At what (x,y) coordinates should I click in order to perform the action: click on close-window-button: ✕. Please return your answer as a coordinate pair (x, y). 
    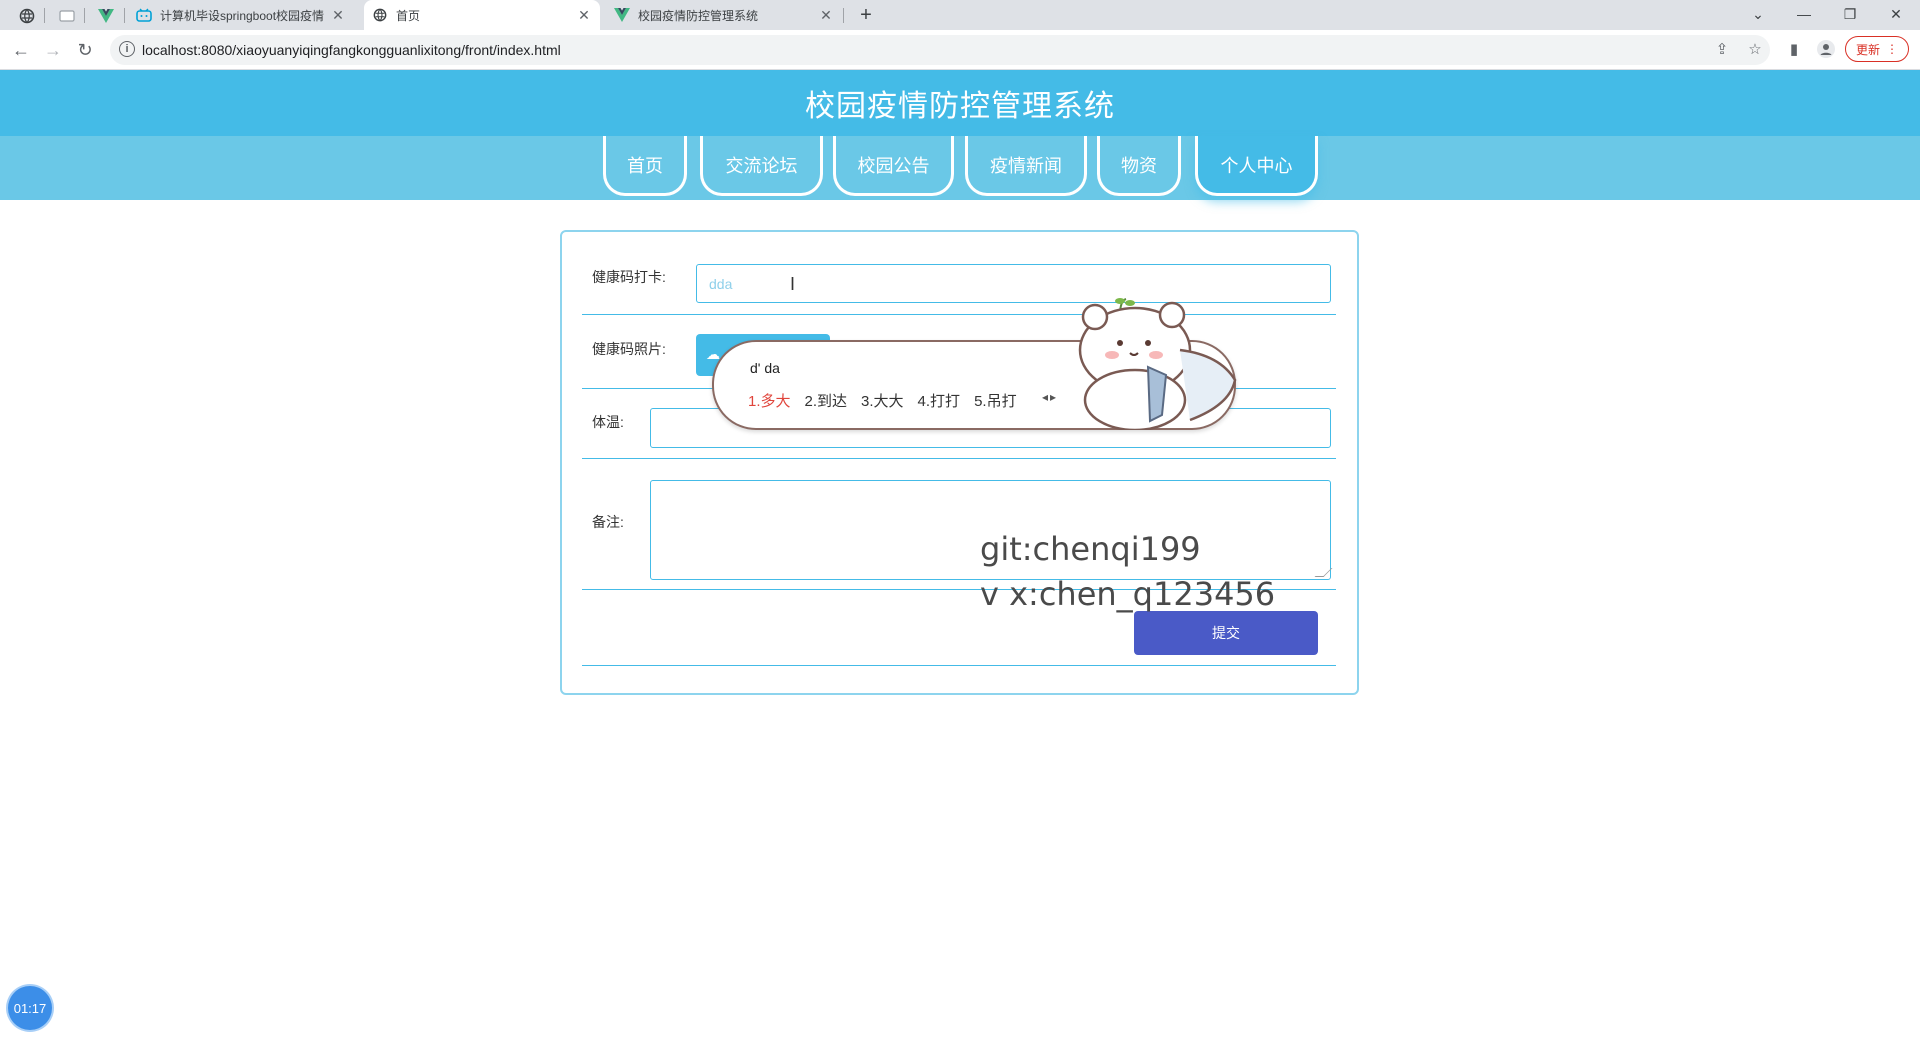
    Looking at the image, I should click on (1896, 14).